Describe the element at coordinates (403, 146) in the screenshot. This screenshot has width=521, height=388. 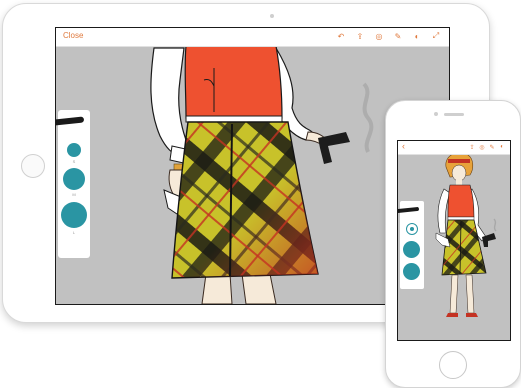
I see `back-button: ‹` at that location.